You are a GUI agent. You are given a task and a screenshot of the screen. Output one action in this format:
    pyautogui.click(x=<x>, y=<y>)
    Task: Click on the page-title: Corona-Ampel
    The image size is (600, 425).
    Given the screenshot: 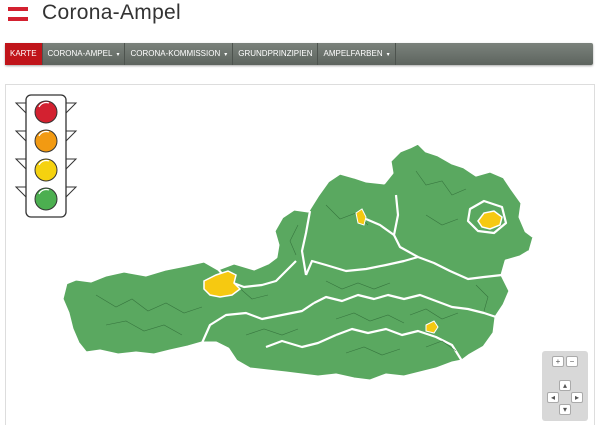 What is the action you would take?
    pyautogui.click(x=111, y=12)
    